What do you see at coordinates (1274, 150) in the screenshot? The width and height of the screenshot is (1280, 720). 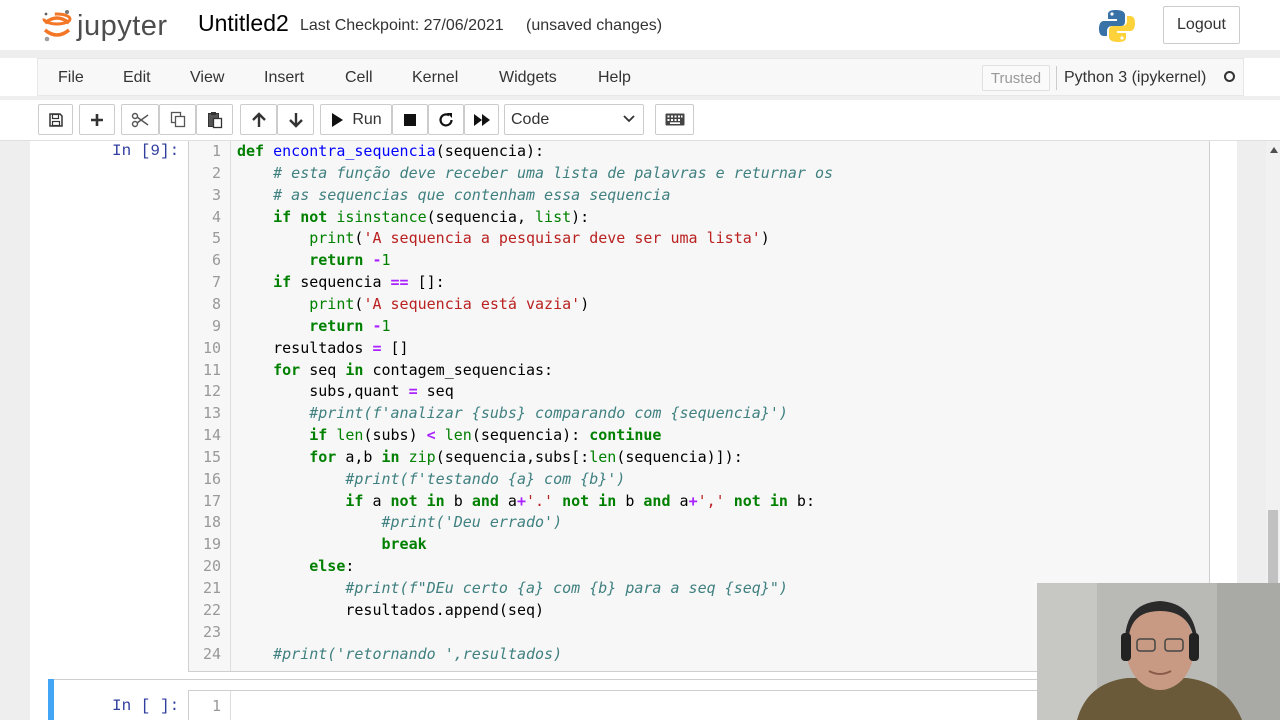 I see `scroll-up-arrow-icon` at bounding box center [1274, 150].